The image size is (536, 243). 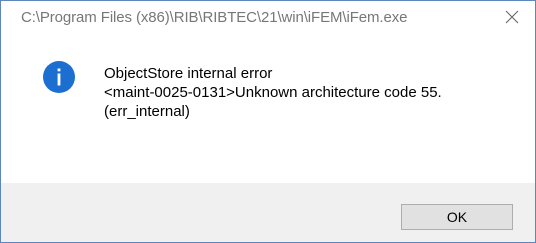 I want to click on close-icon, so click(x=512, y=17).